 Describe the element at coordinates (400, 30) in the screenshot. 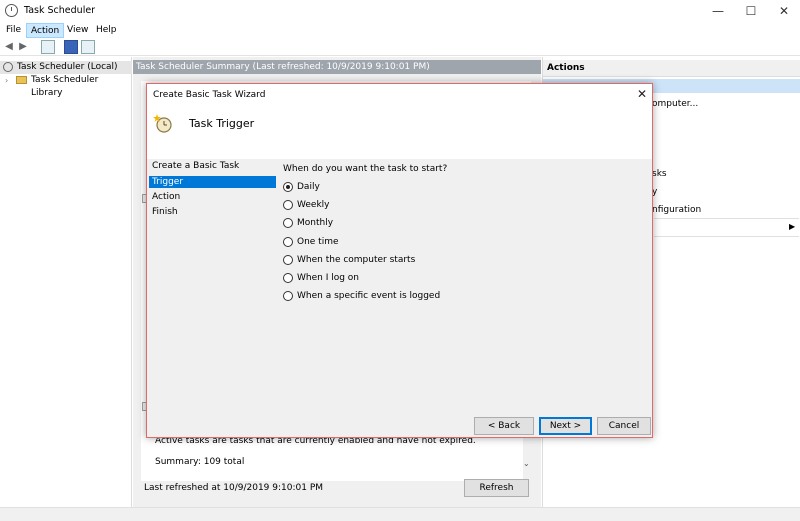

I see `menu-bar: File Action View Help` at that location.